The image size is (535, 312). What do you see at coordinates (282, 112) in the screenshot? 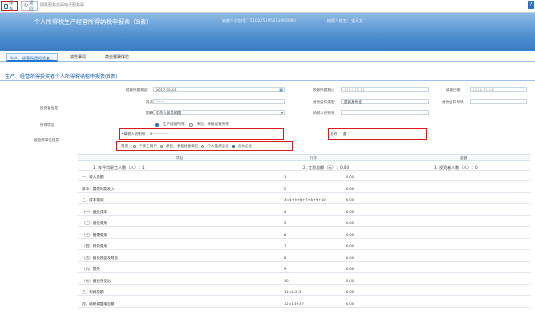
I see `chevron-down-icon: ▾` at bounding box center [282, 112].